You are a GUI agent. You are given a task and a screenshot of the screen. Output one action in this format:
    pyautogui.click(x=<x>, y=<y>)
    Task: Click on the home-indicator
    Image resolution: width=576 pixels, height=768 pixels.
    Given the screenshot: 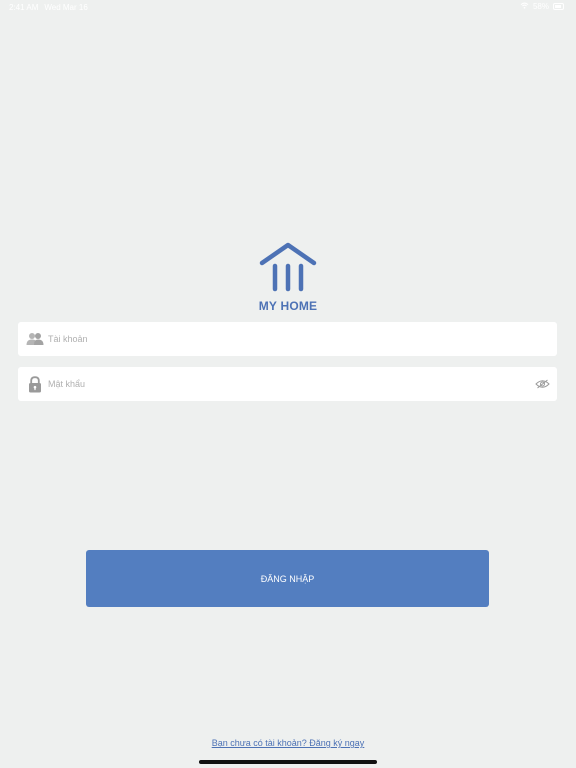 What is the action you would take?
    pyautogui.click(x=288, y=762)
    